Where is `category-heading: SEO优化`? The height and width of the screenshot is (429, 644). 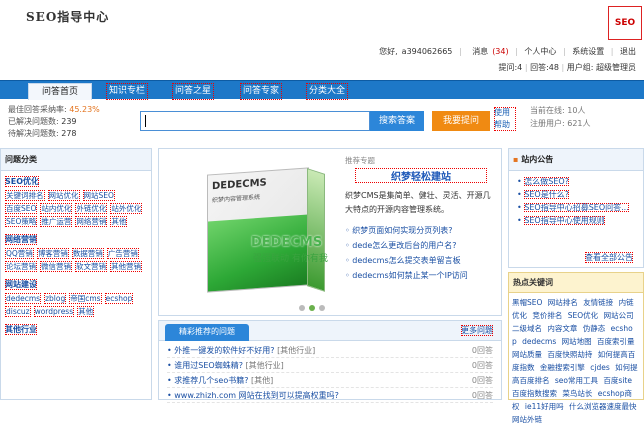 category-heading: SEO优化 is located at coordinates (22, 181).